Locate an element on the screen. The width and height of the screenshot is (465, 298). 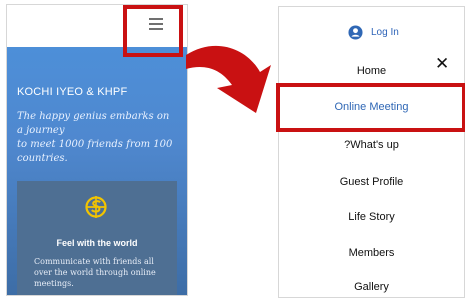
menu-item-home: Home is located at coordinates (371, 71).